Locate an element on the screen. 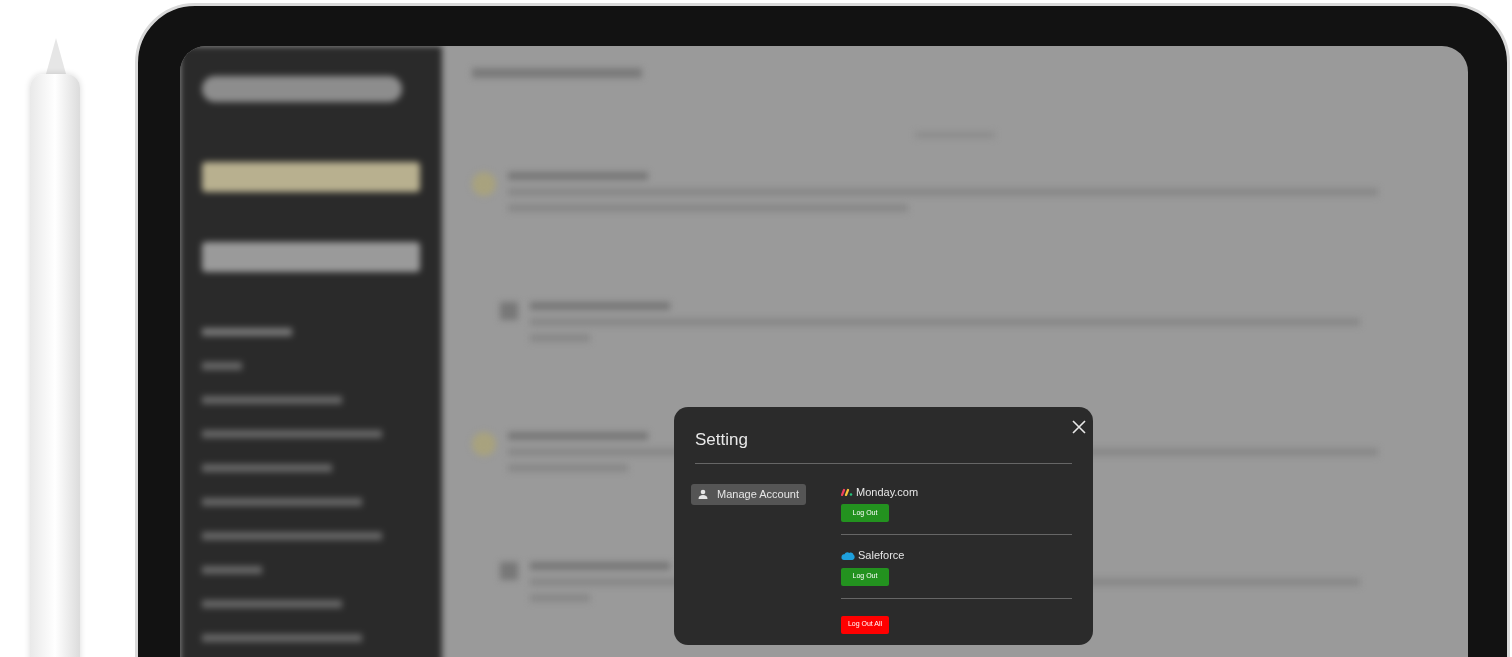 The image size is (1512, 657). service-name: Saleforce is located at coordinates (881, 555).